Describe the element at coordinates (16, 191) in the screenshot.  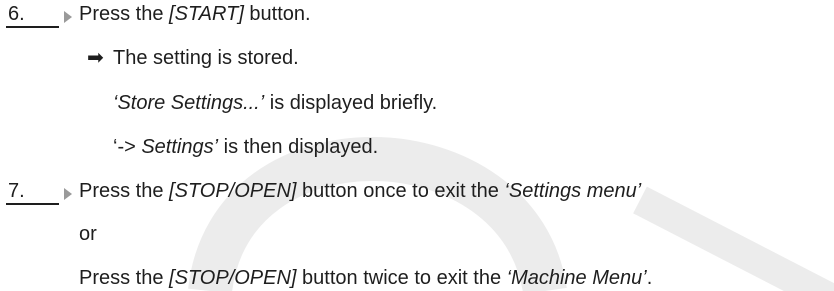
I see `step-number-7: 7.` at that location.